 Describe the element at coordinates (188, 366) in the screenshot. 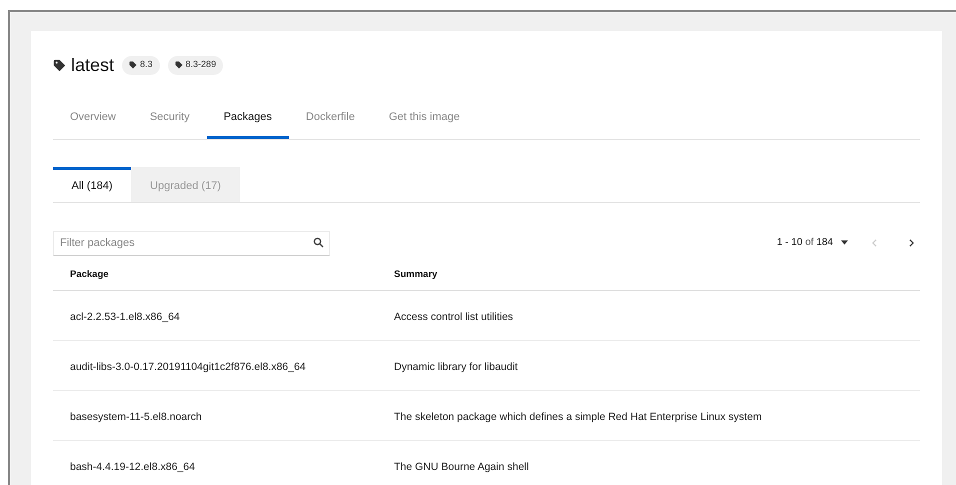

I see `table-cell: audit-libs-3.0-0.17.20191104git1c2f876.el8.x86_64` at that location.